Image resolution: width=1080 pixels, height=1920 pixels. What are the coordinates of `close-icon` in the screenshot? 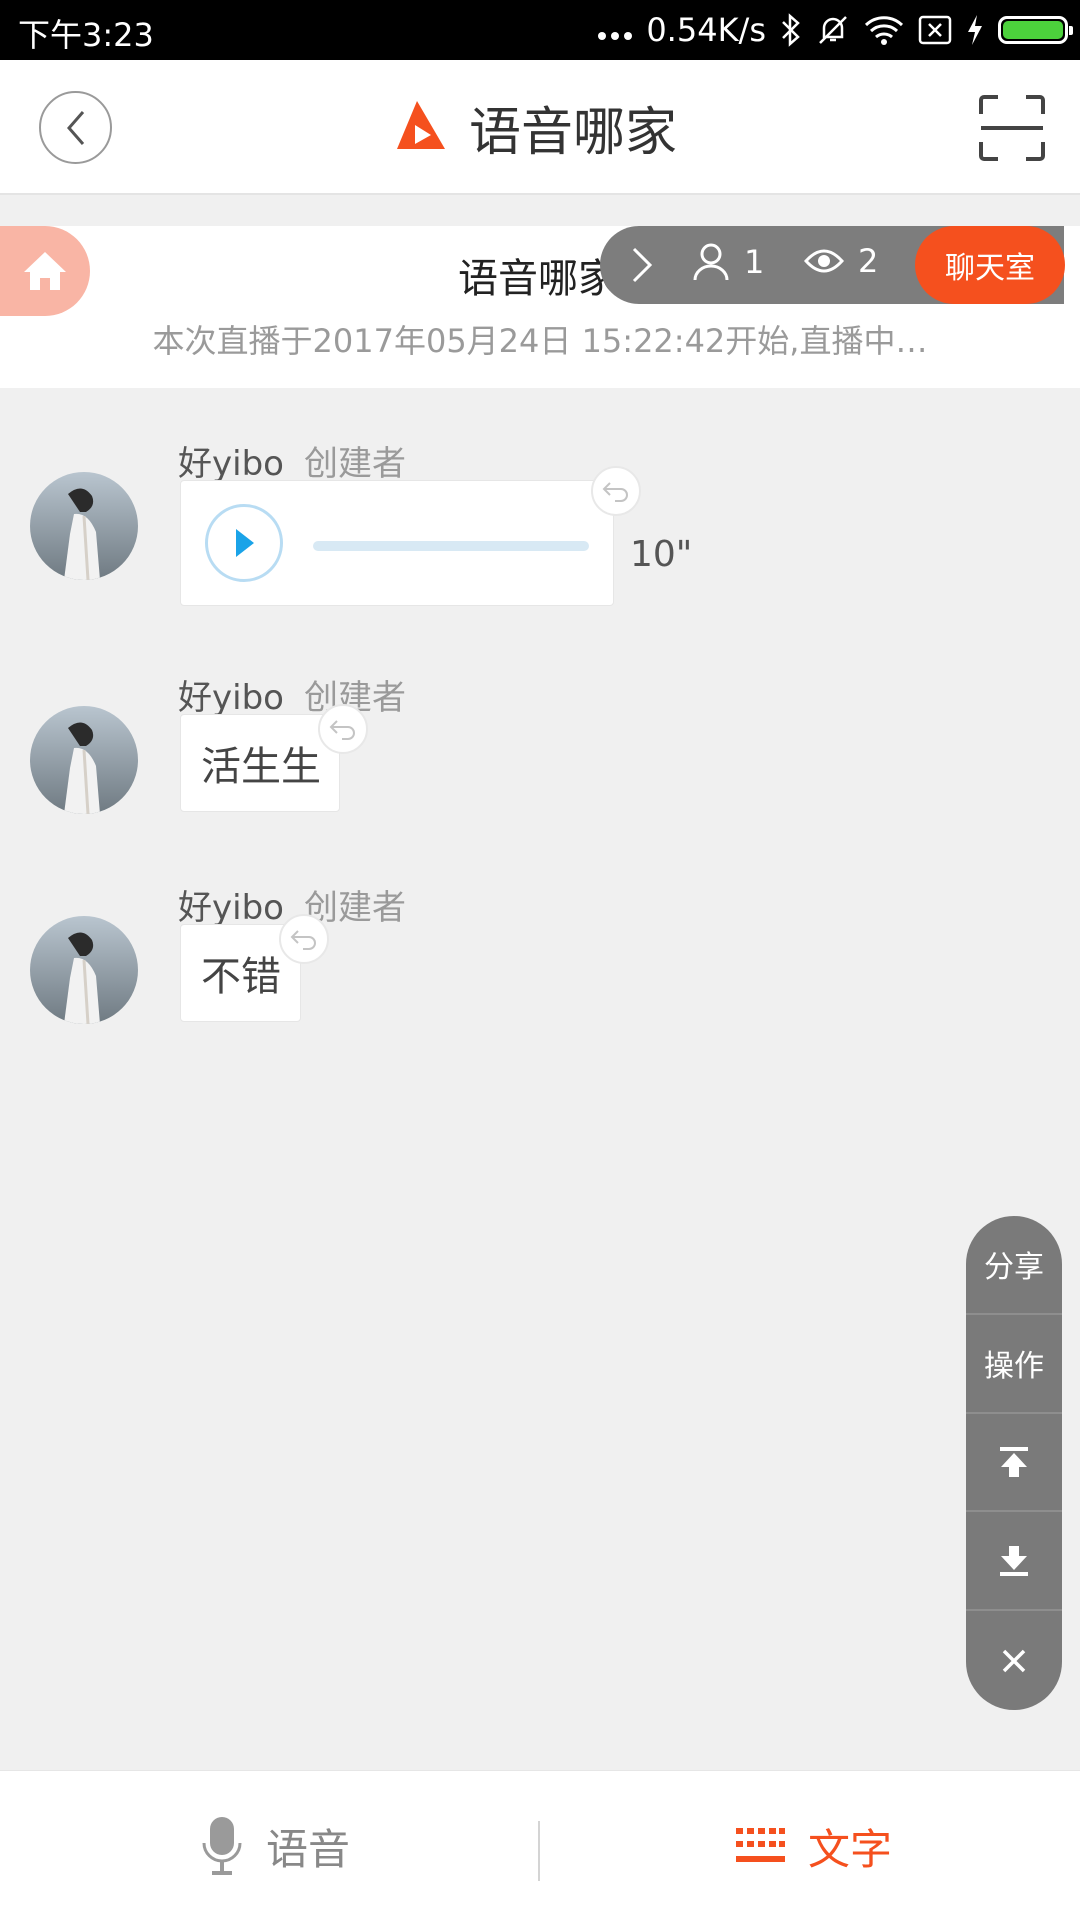 It's located at (1014, 1660).